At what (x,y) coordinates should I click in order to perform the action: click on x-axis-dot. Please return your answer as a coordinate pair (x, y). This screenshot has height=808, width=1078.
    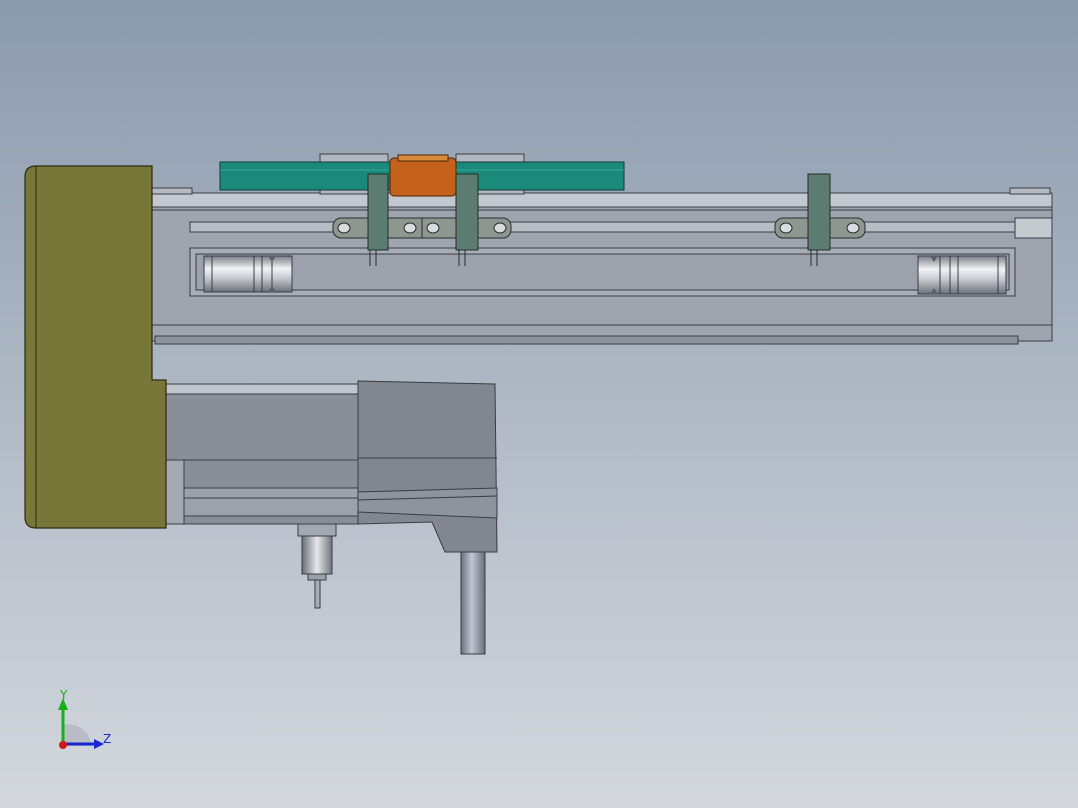
    Looking at the image, I should click on (63, 745).